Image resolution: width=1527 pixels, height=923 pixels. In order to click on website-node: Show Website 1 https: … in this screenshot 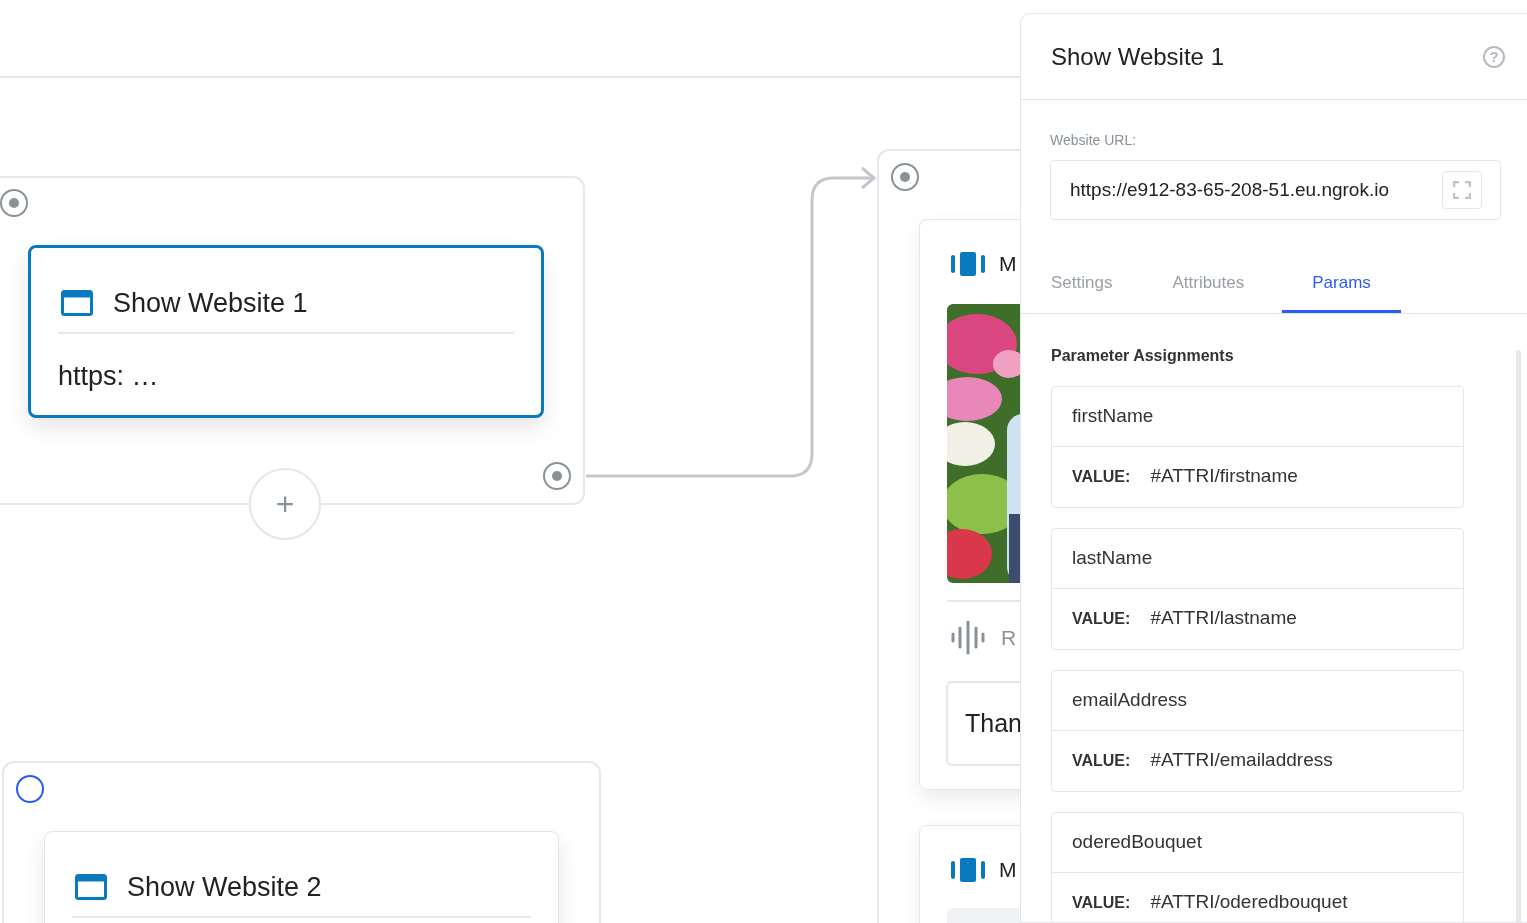, I will do `click(286, 331)`.